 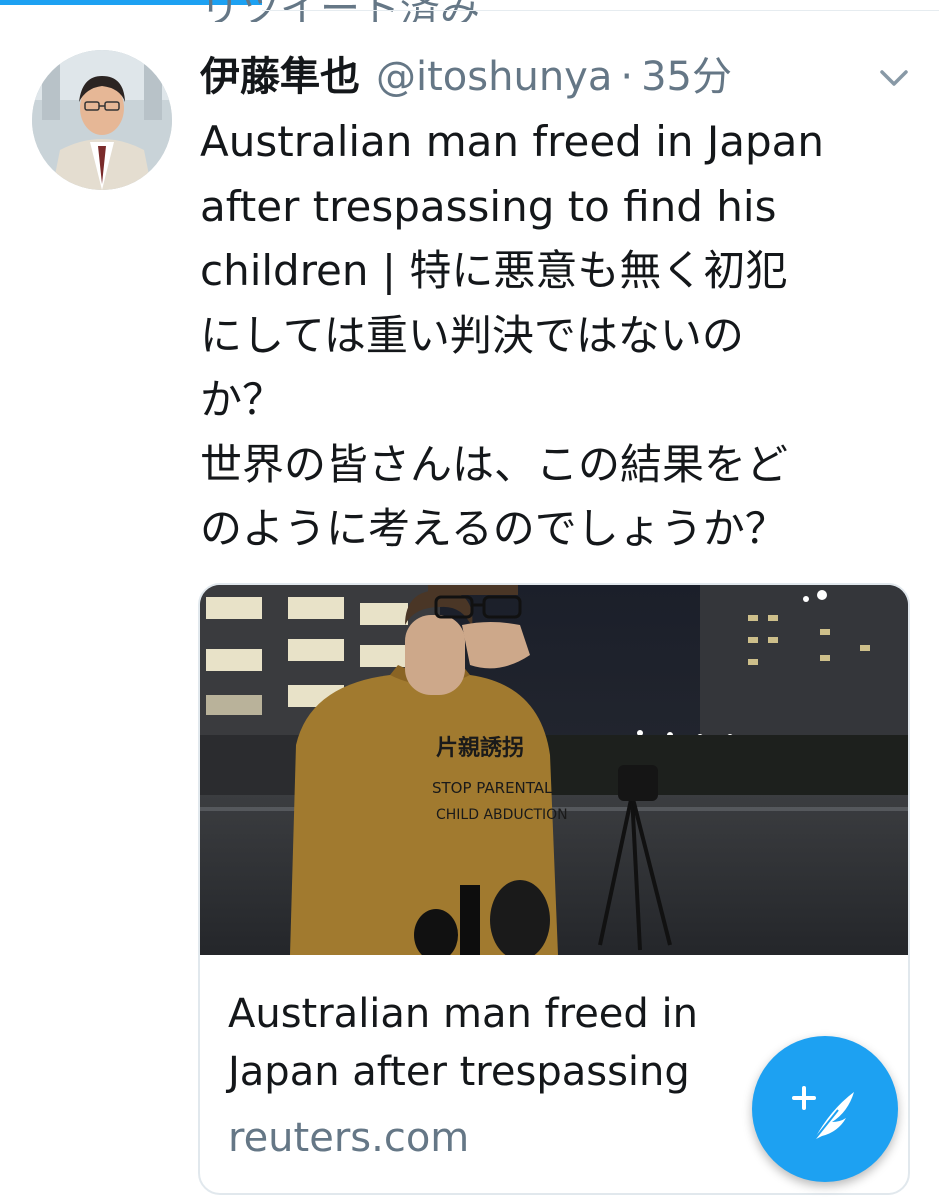 I want to click on shirt-text-line-2: STOP PARENTAL, so click(x=492, y=788).